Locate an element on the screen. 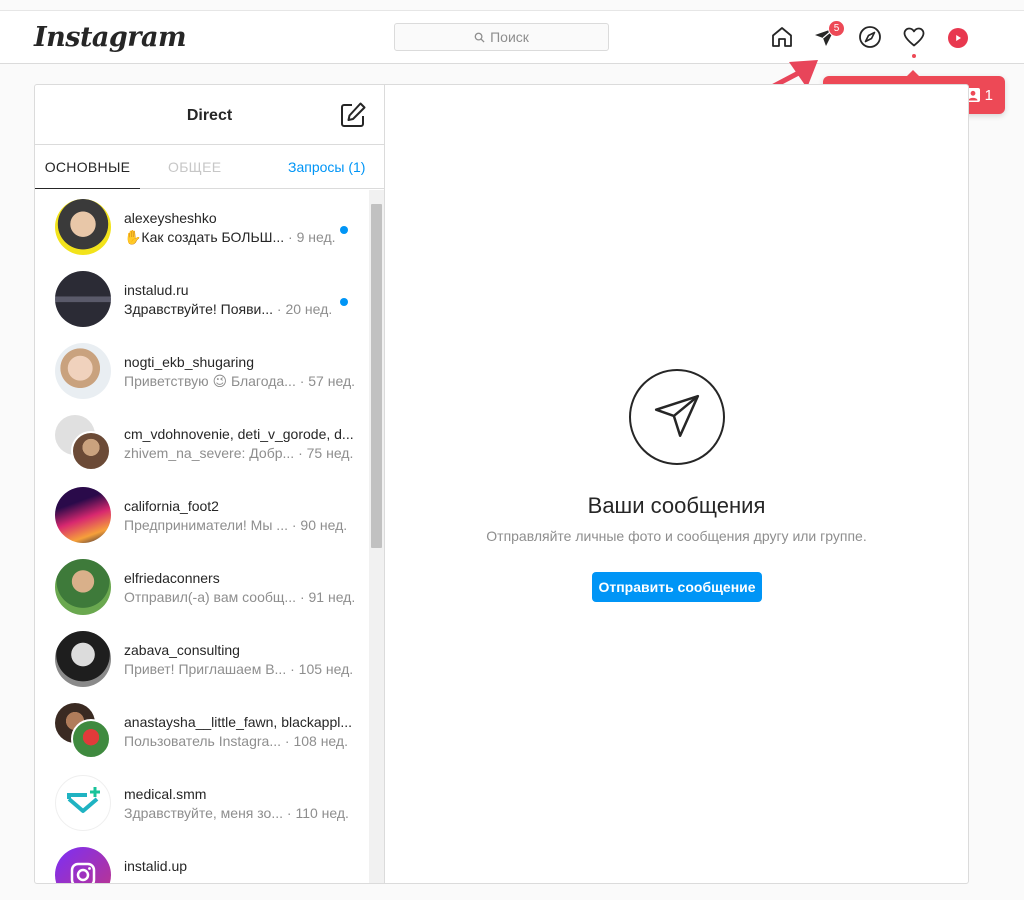  direct-header: Direct is located at coordinates (209, 115).